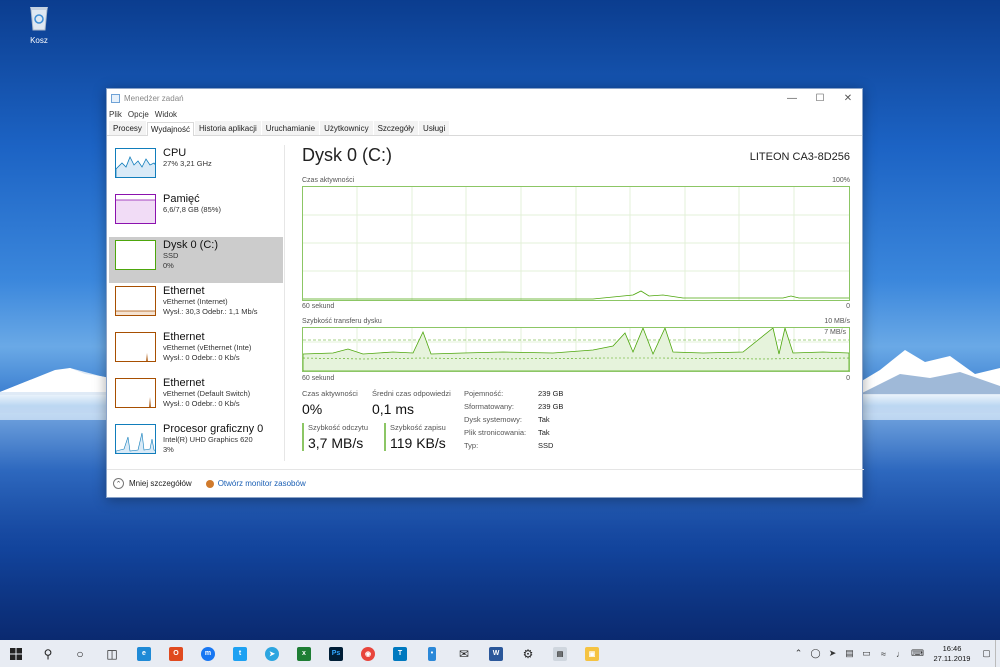  Describe the element at coordinates (551, 406) in the screenshot. I see `property-value: 239 GB` at that location.